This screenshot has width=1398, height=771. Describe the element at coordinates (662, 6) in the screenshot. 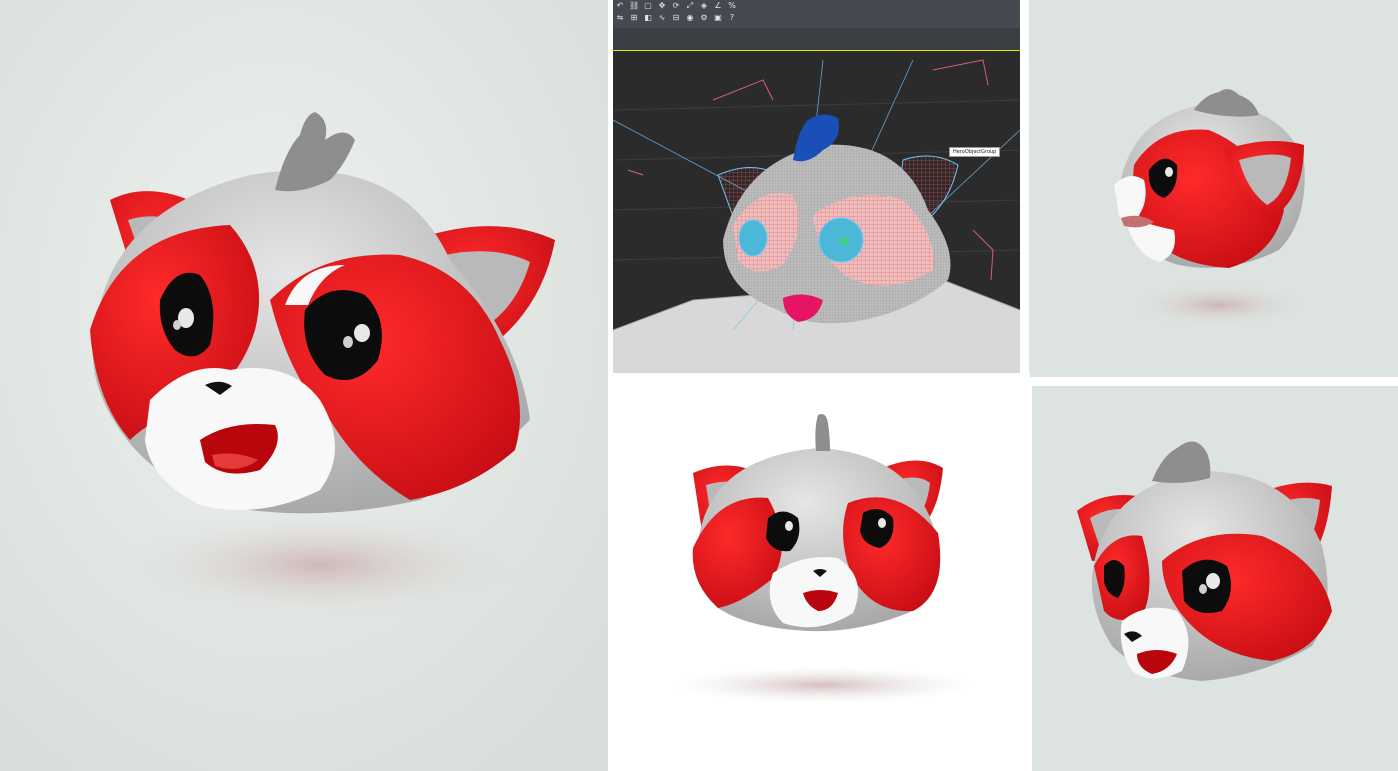

I see `move-icon: ✥` at that location.